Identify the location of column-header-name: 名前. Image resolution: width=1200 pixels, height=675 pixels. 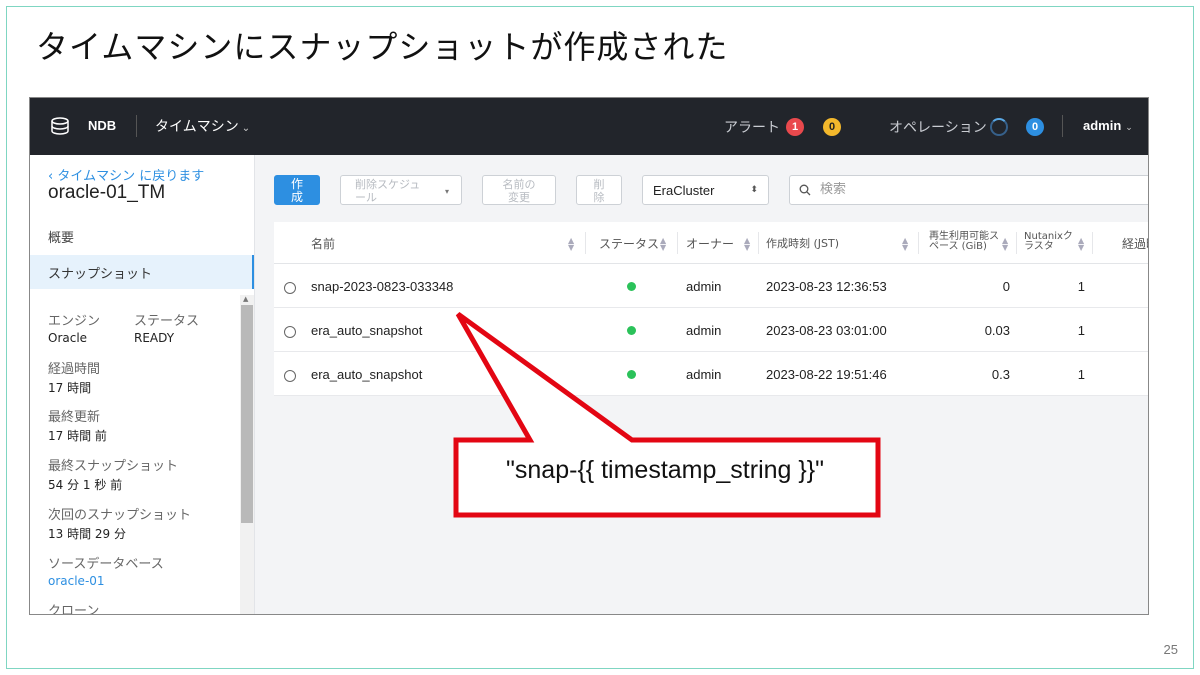
(323, 243).